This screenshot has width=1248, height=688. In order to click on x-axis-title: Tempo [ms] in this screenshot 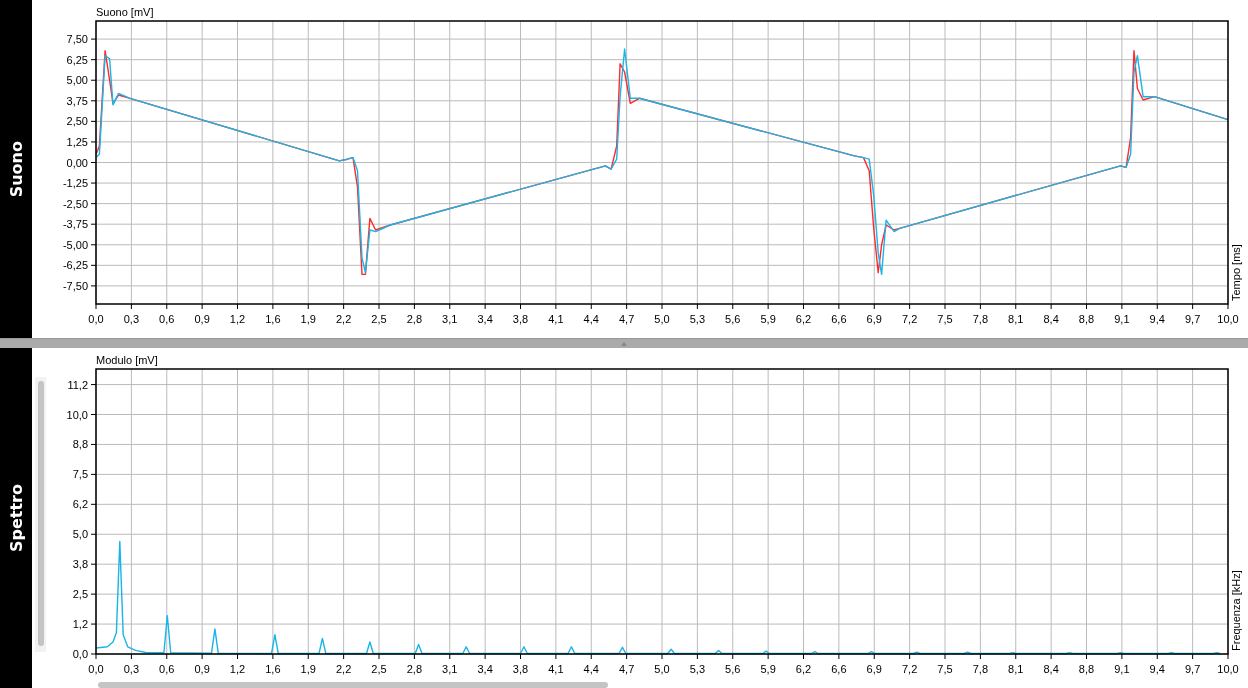, I will do `click(1236, 272)`.